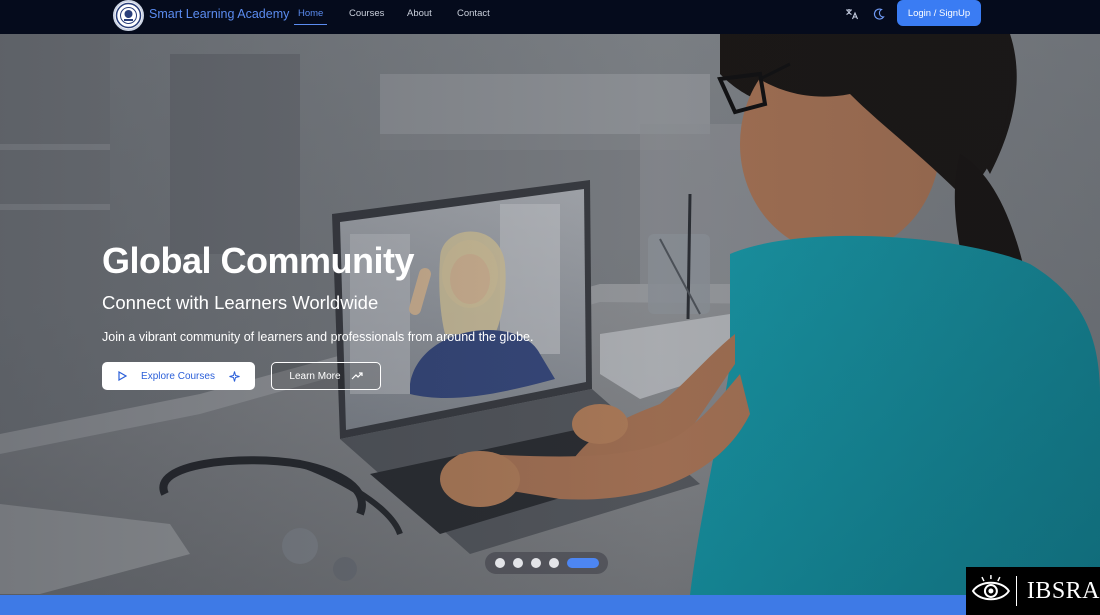 Image resolution: width=1100 pixels, height=615 pixels. I want to click on watermark-text: IBSRA, so click(1063, 590).